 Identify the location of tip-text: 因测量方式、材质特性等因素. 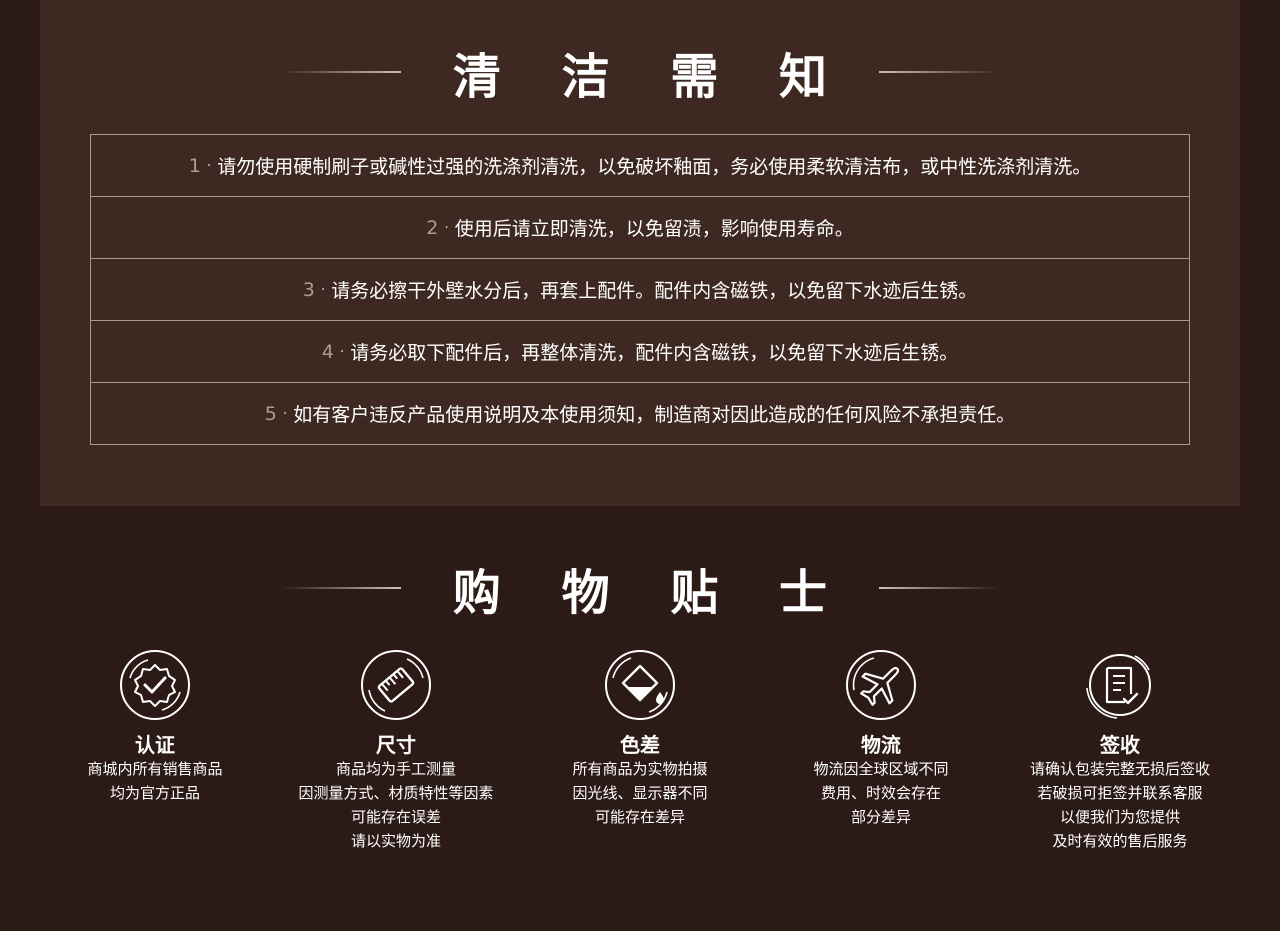
(396, 793).